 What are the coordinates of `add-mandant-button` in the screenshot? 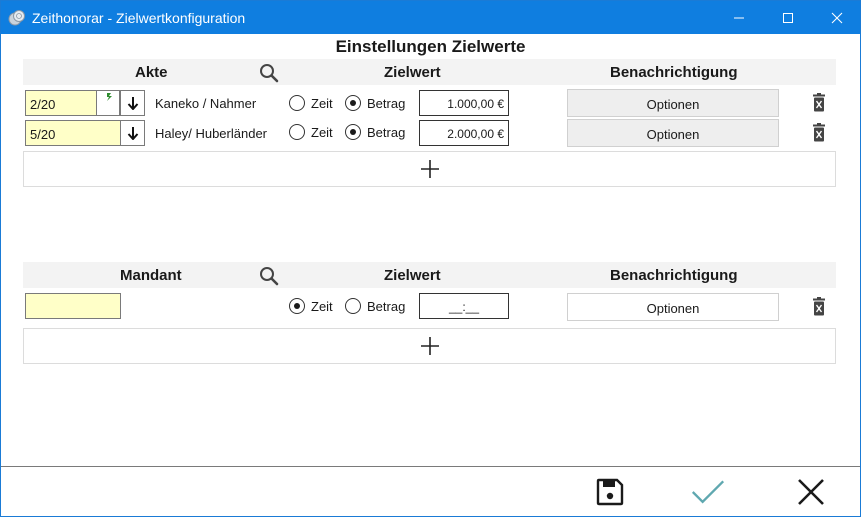 It's located at (429, 346).